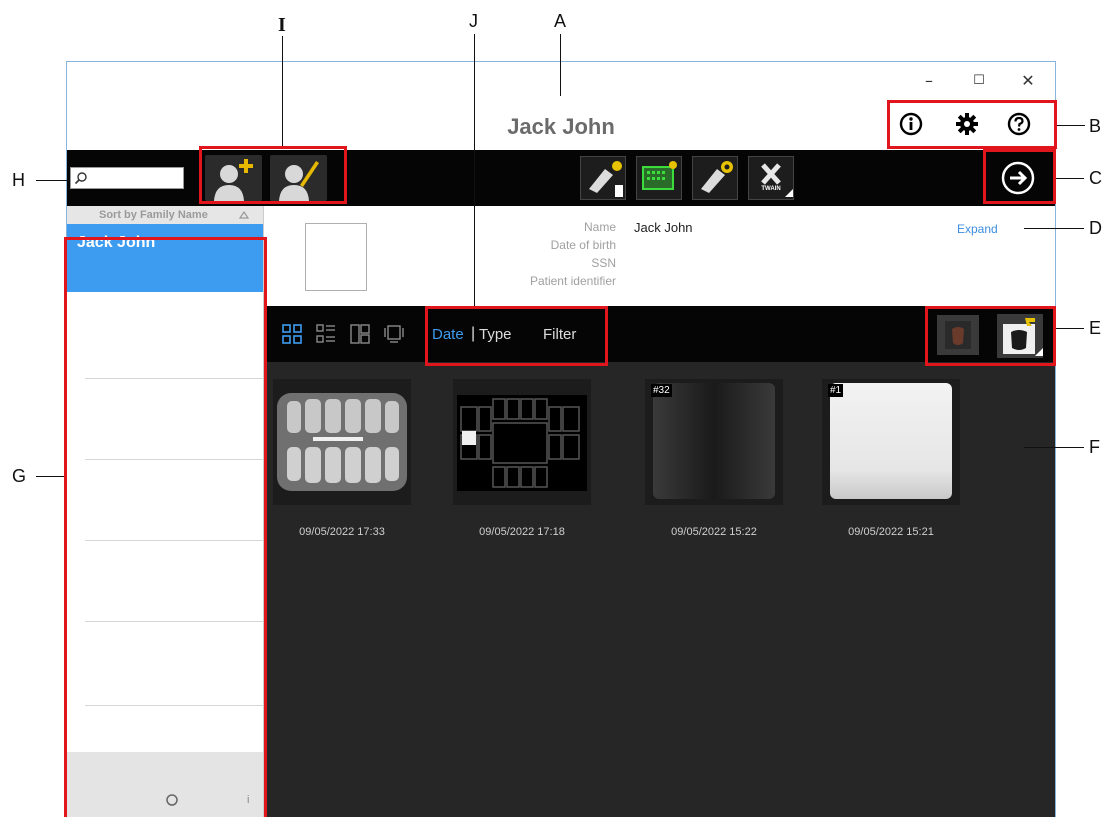  I want to click on minimize-button: –, so click(929, 81).